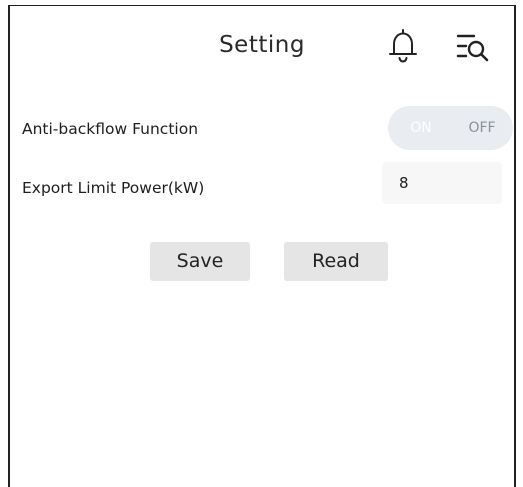 Image resolution: width=523 pixels, height=487 pixels. Describe the element at coordinates (113, 188) in the screenshot. I see `export-limit-label: Export Limit Power(kW)` at that location.